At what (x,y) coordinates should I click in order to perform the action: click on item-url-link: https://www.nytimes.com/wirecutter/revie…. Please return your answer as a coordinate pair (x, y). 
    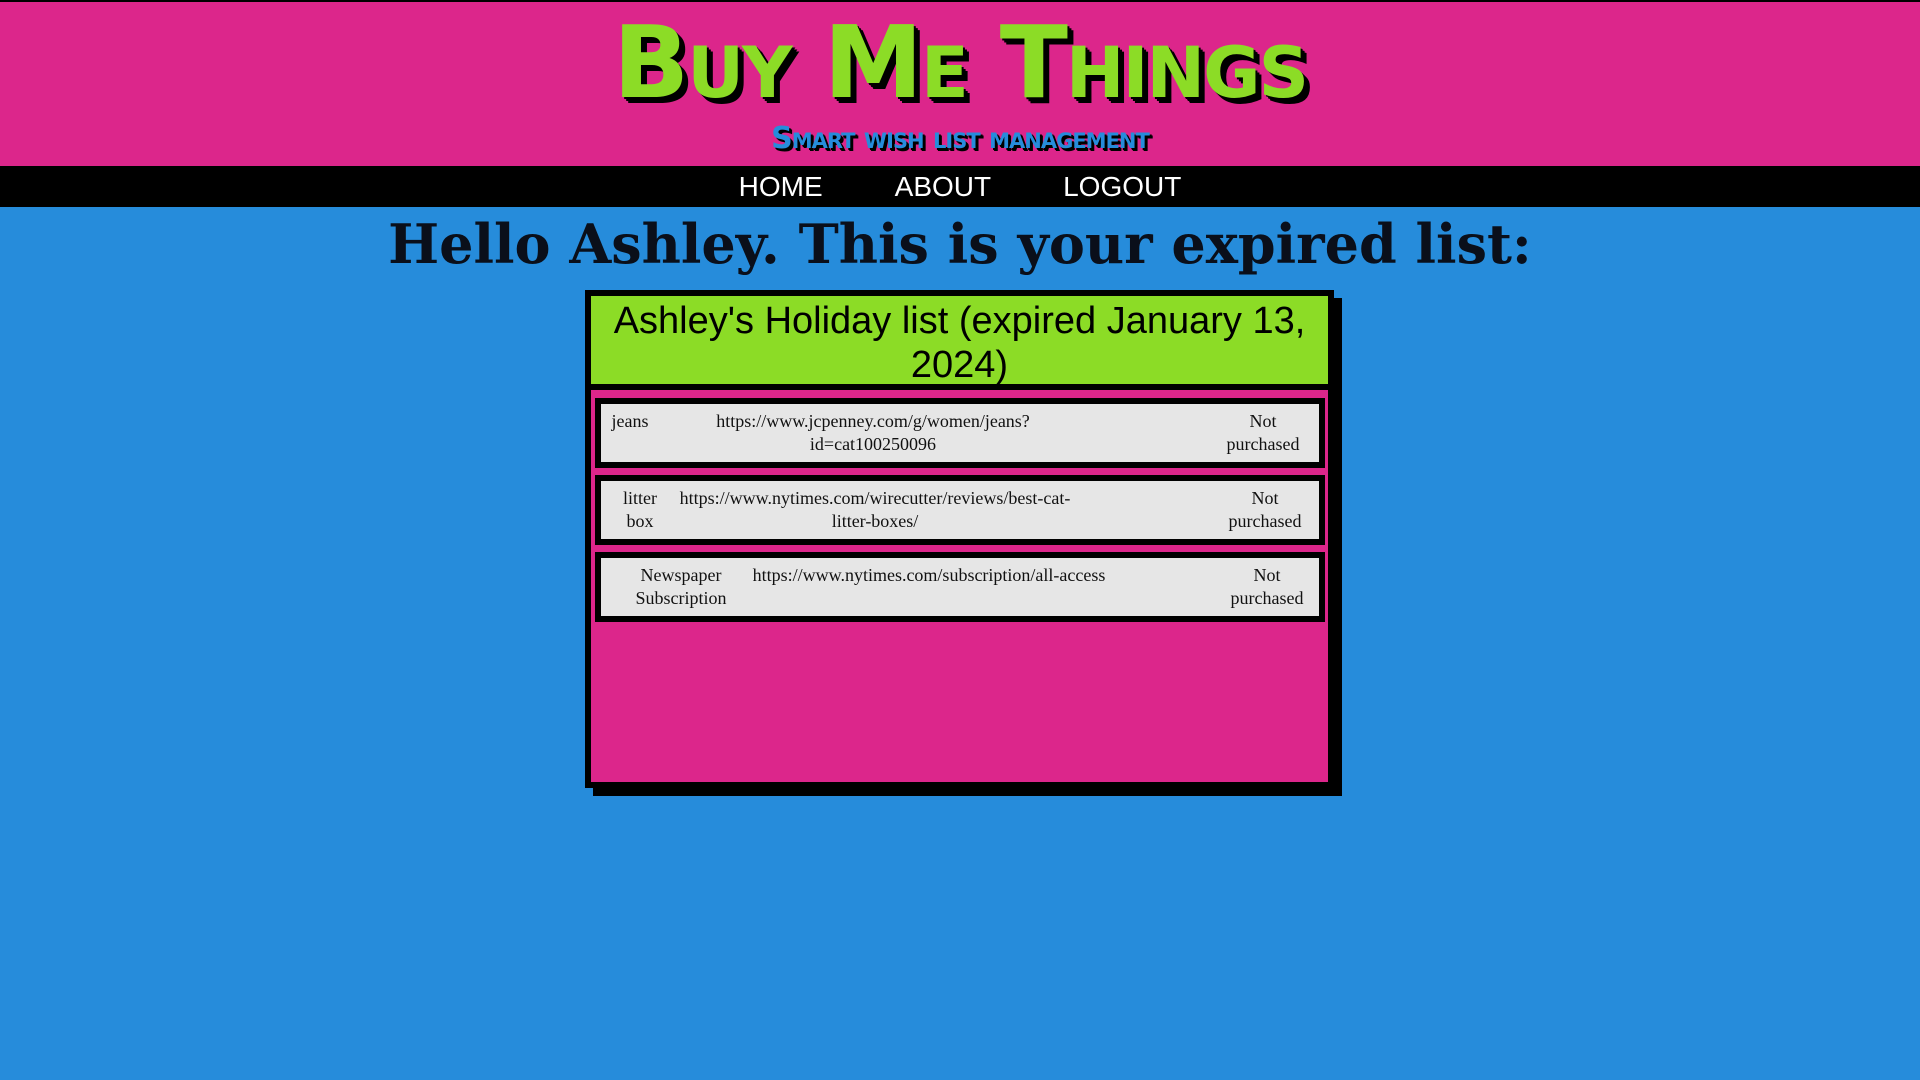
    Looking at the image, I should click on (875, 510).